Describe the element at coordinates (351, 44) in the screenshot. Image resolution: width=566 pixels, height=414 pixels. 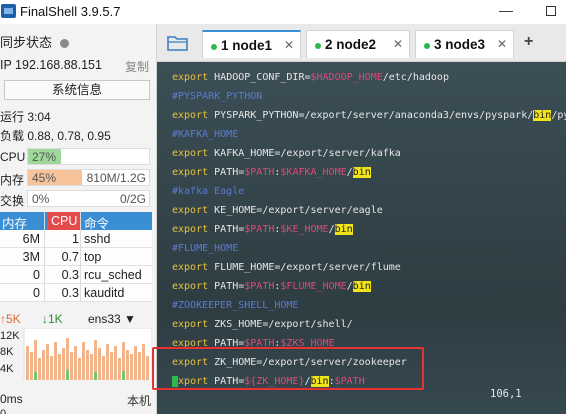
I see `tab-label: 2 node2` at that location.